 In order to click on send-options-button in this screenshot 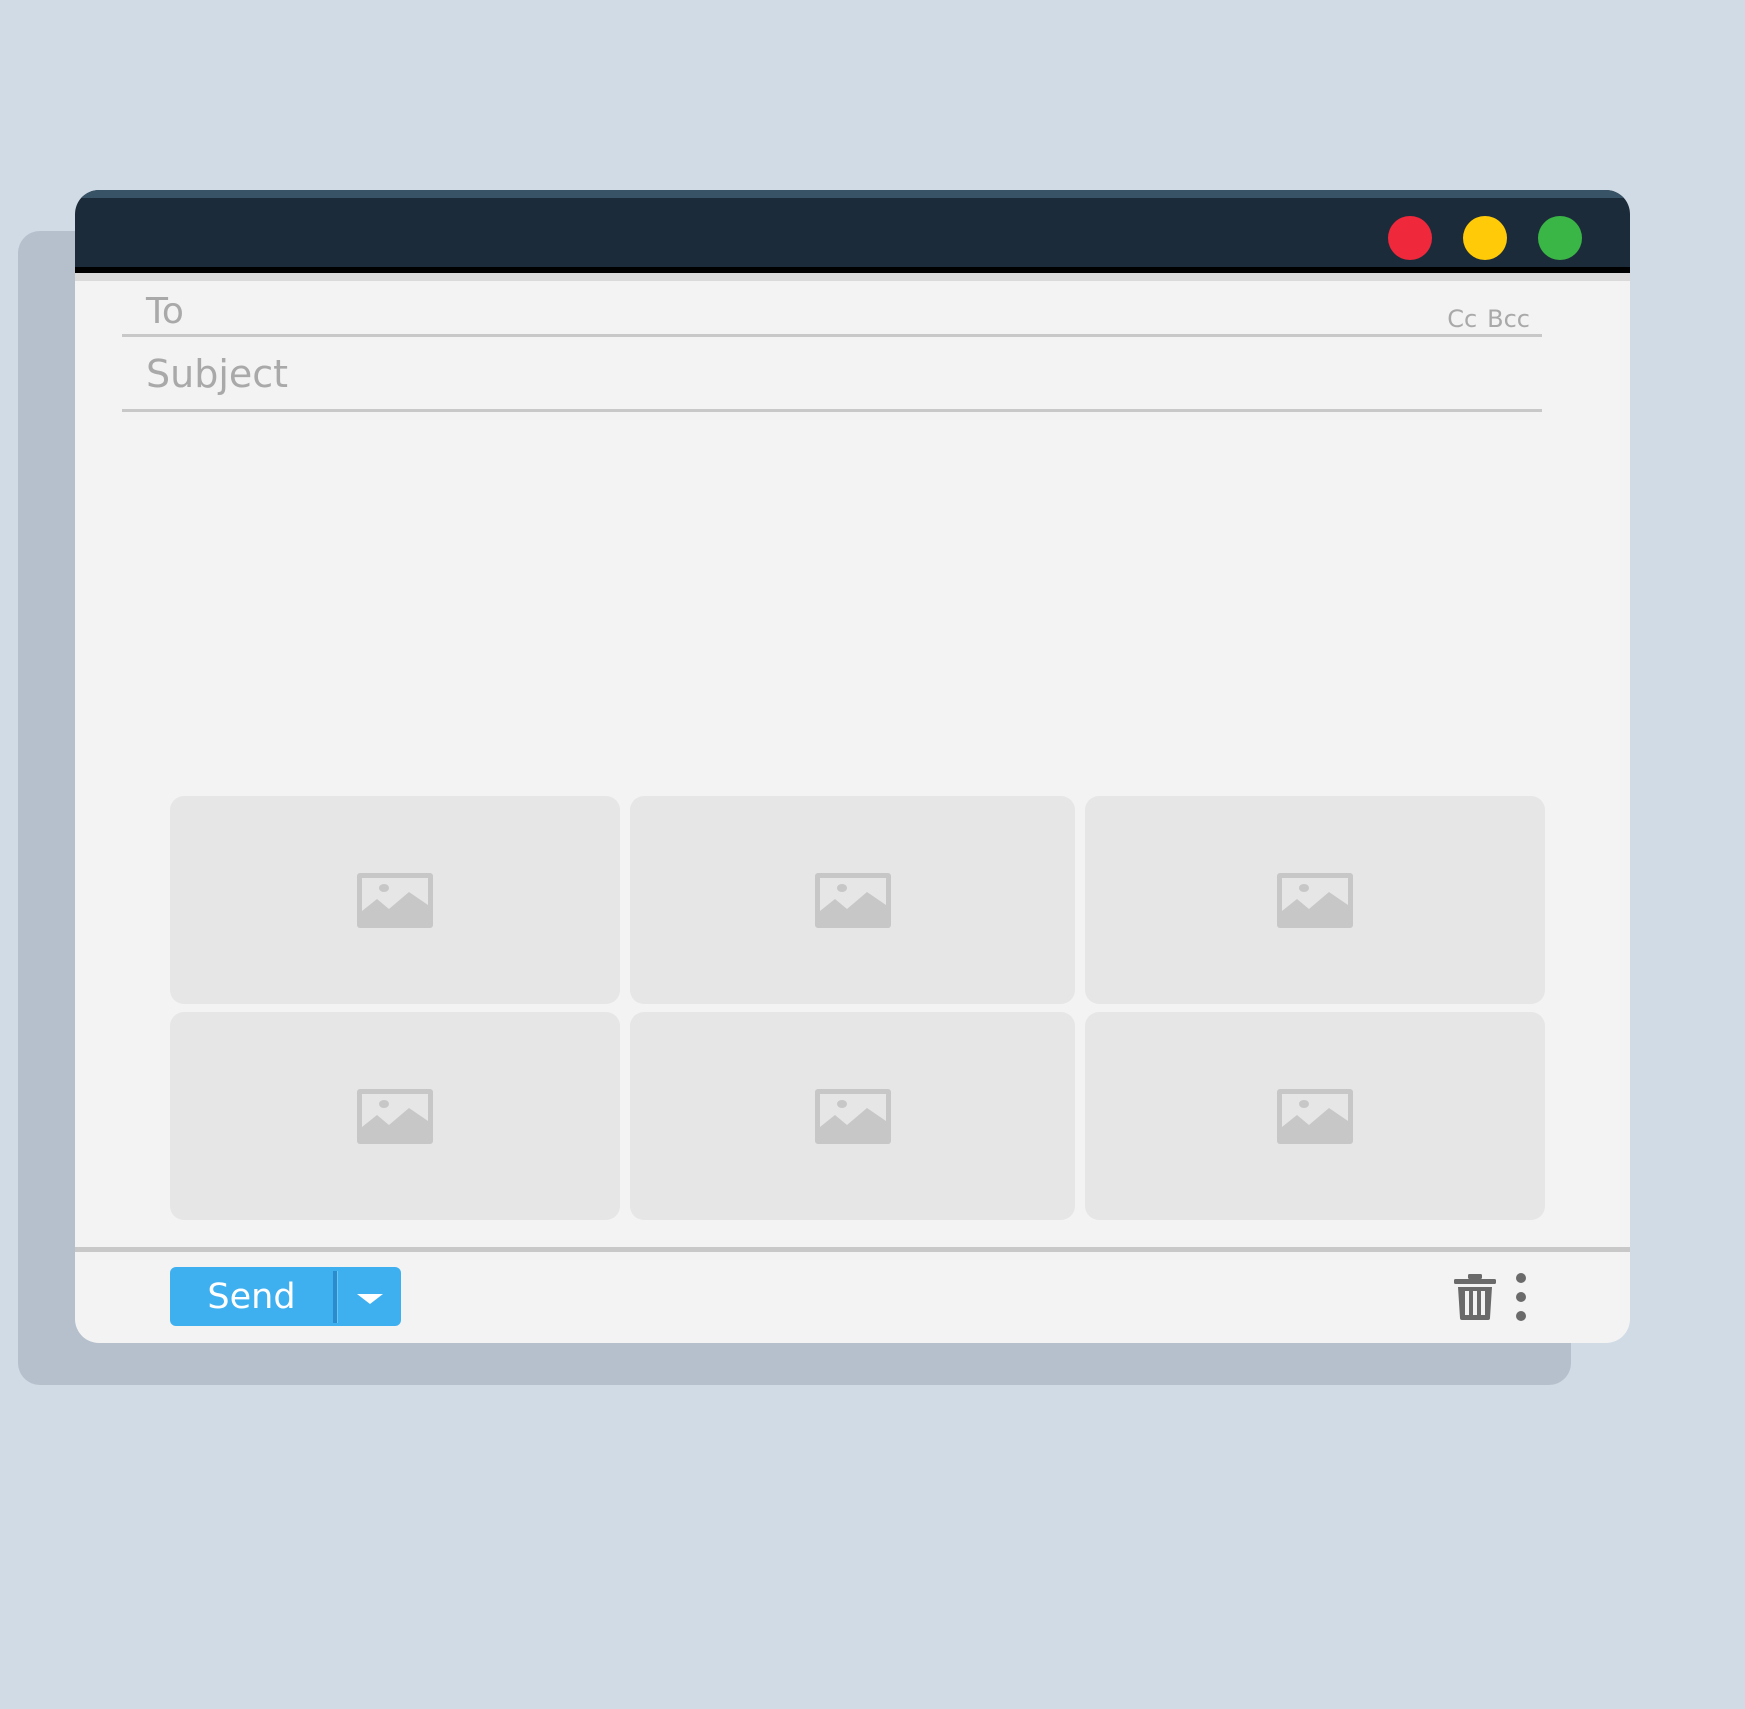, I will do `click(369, 1296)`.